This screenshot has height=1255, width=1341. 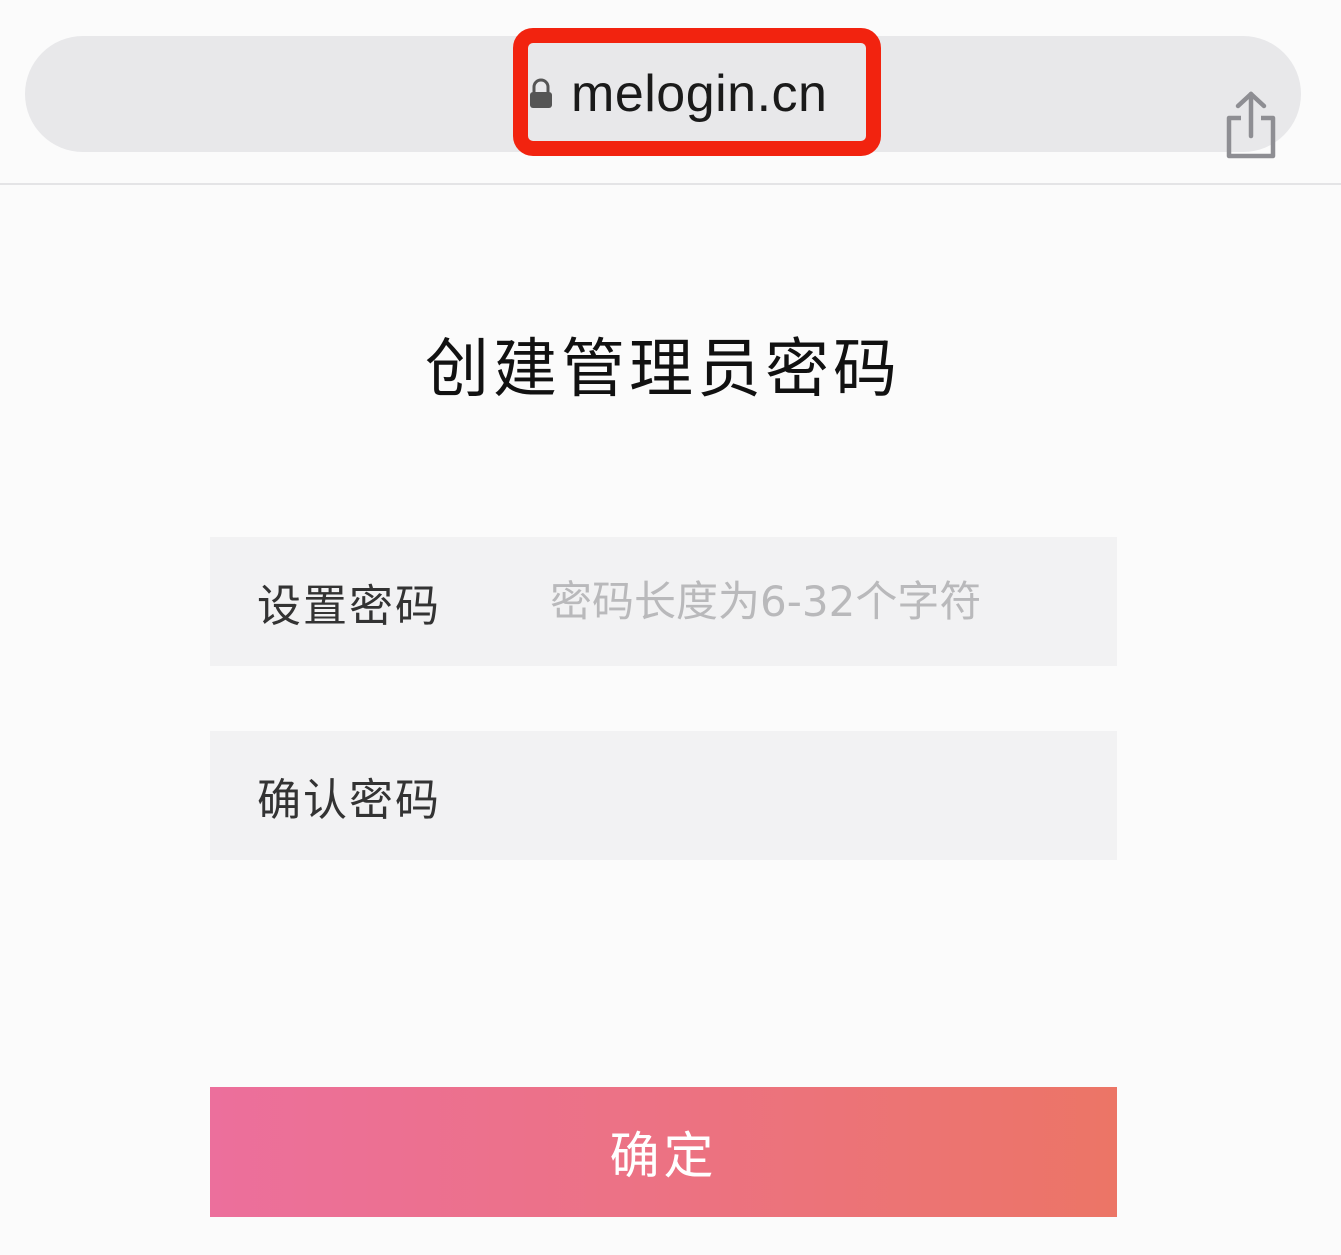 I want to click on confirm-password-input, so click(x=820, y=795).